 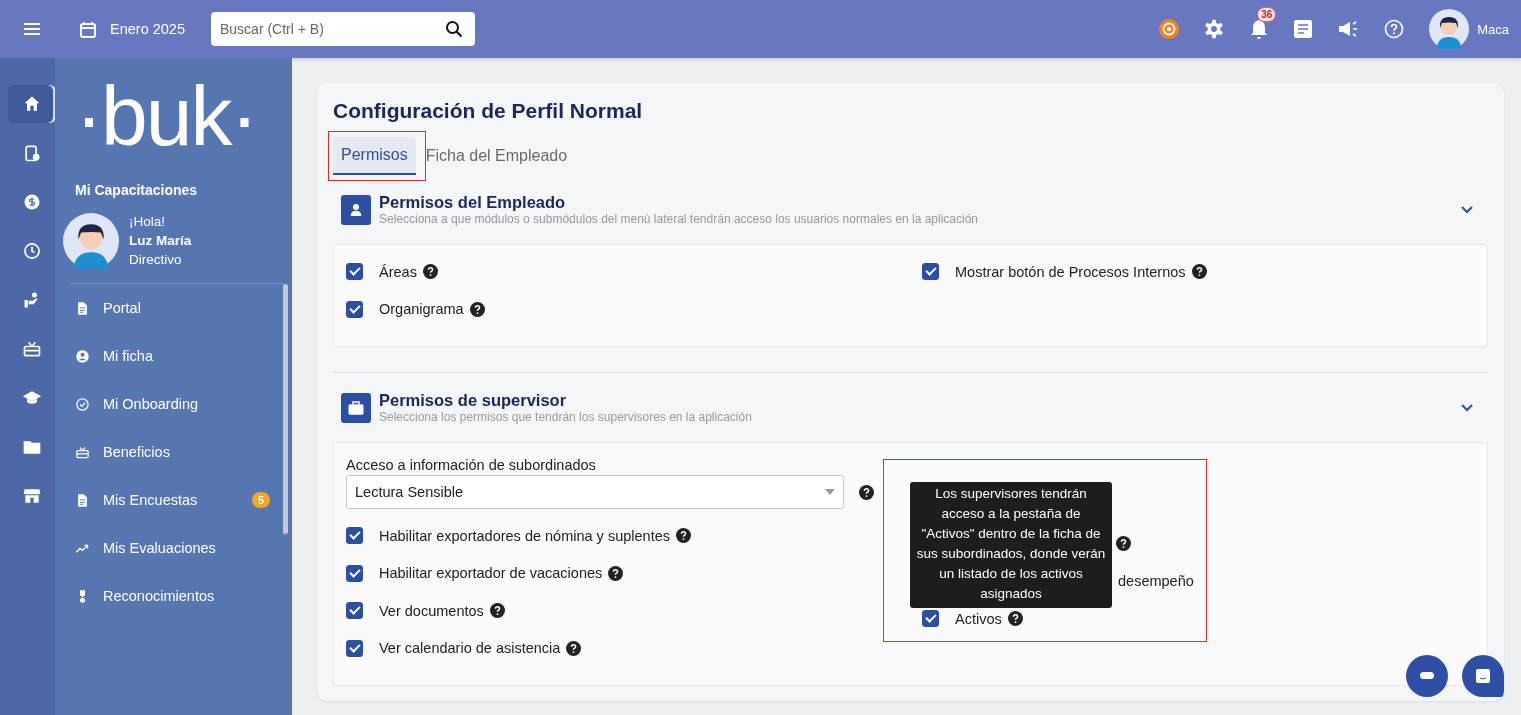 I want to click on user-name: Maca, so click(x=1493, y=29).